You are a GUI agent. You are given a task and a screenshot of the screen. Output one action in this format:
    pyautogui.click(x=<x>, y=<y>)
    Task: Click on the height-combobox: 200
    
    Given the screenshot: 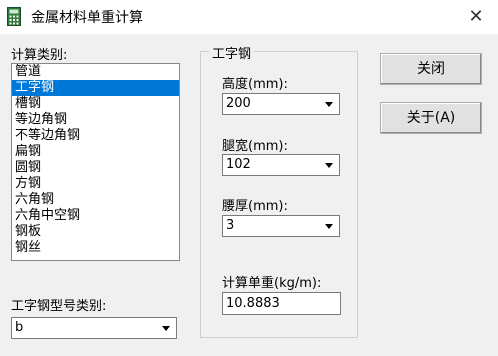 What is the action you would take?
    pyautogui.click(x=281, y=104)
    